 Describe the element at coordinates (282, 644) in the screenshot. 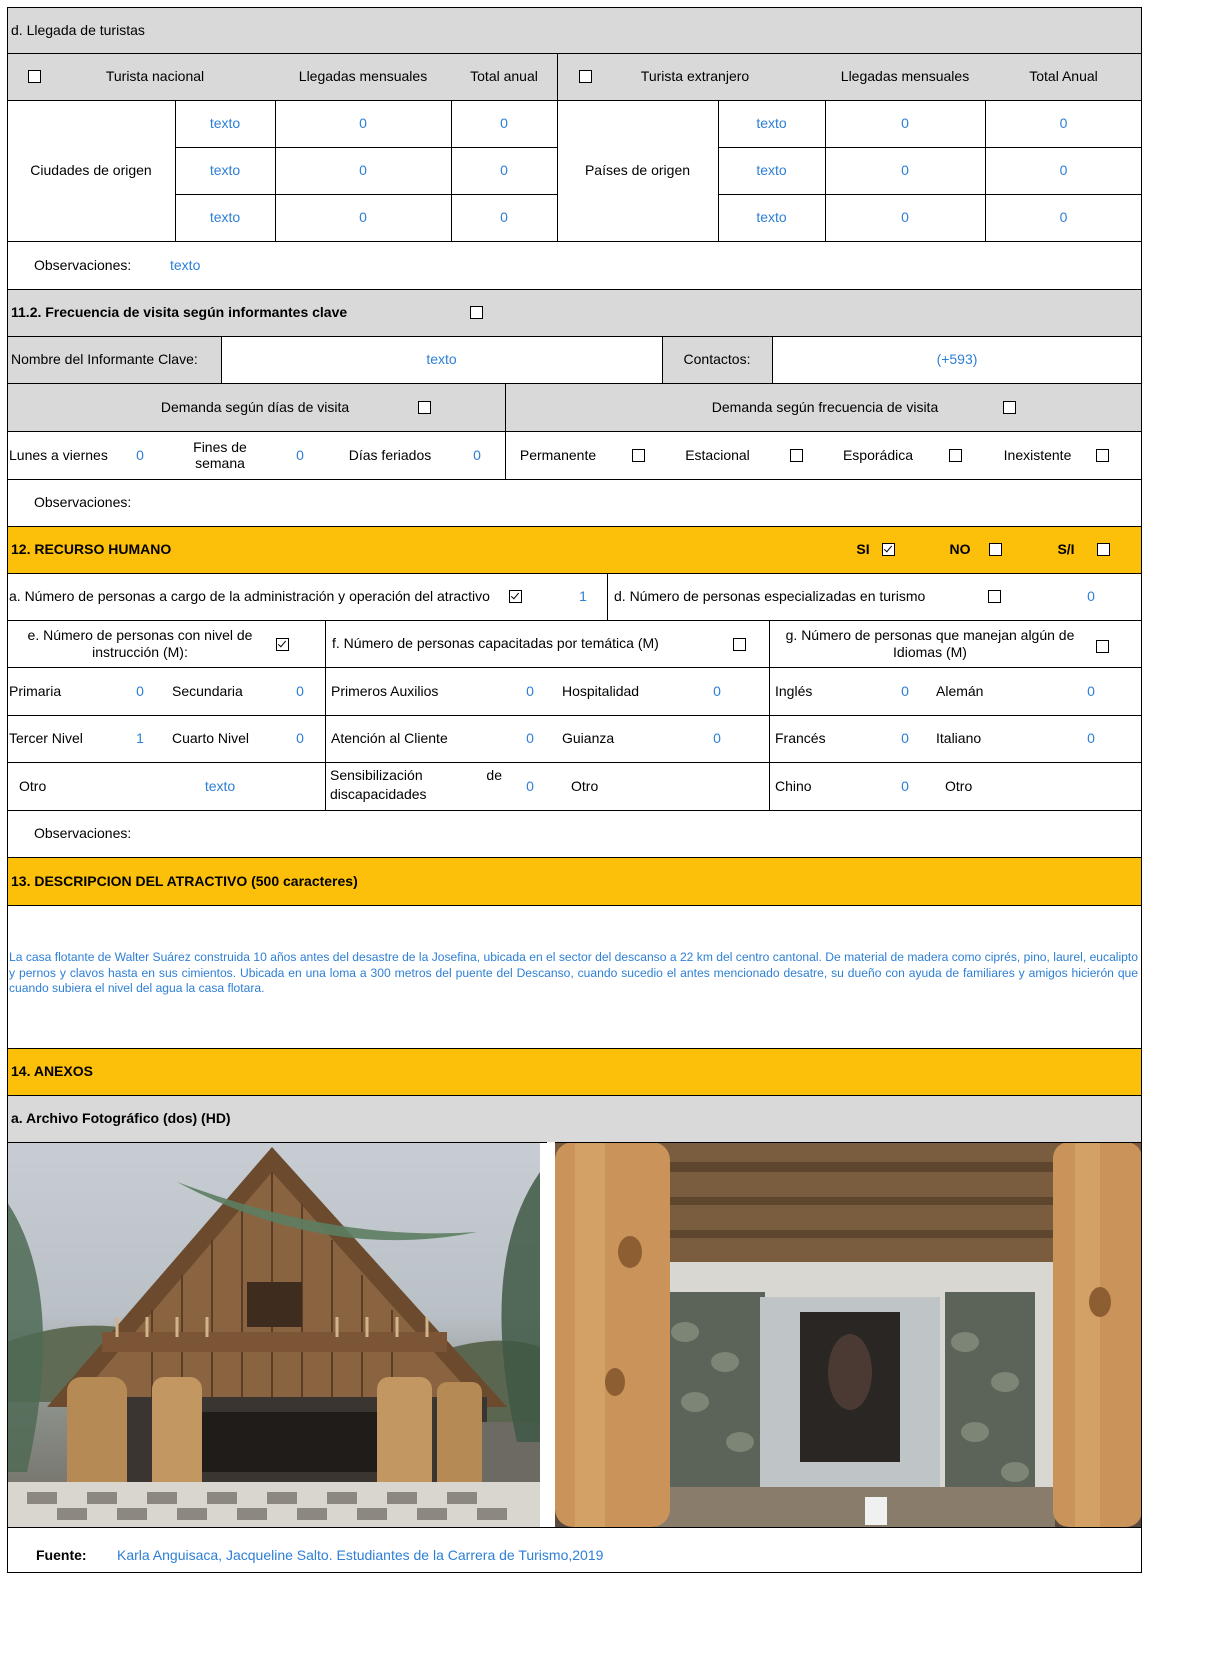

I see `education-level-checkbox` at that location.